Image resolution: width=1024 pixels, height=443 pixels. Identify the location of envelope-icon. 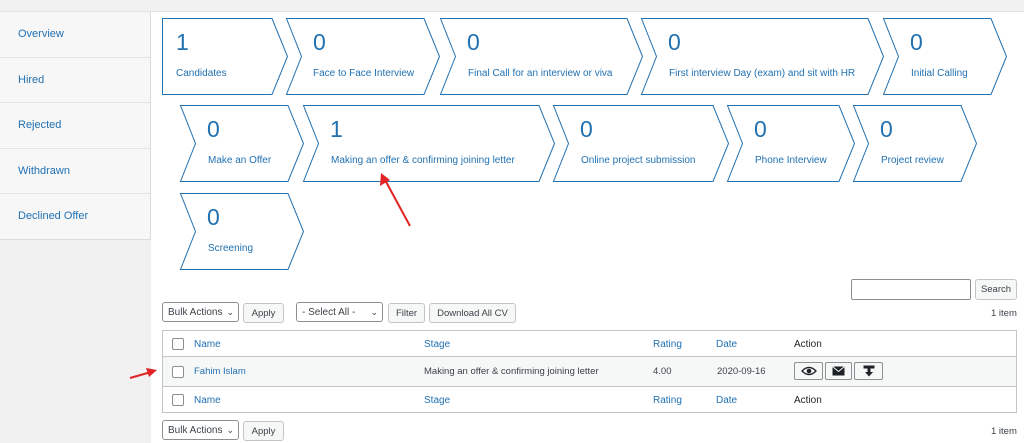
(838, 371).